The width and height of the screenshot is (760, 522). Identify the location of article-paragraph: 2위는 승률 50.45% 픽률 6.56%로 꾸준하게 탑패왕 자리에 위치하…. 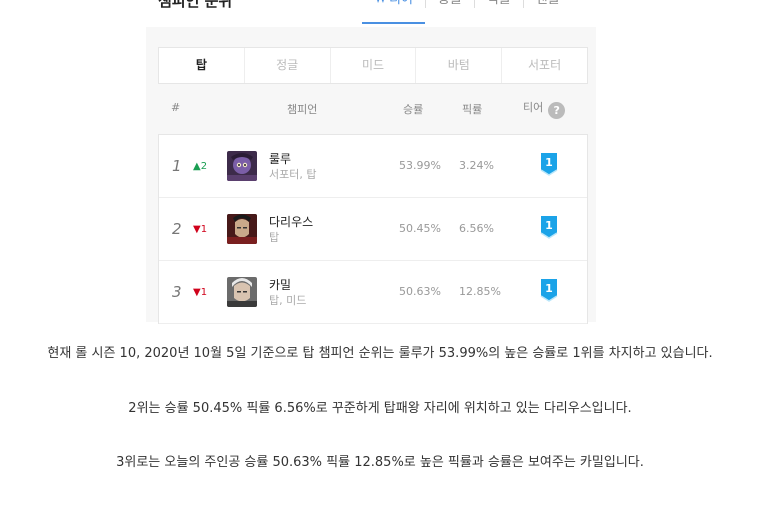
(380, 408).